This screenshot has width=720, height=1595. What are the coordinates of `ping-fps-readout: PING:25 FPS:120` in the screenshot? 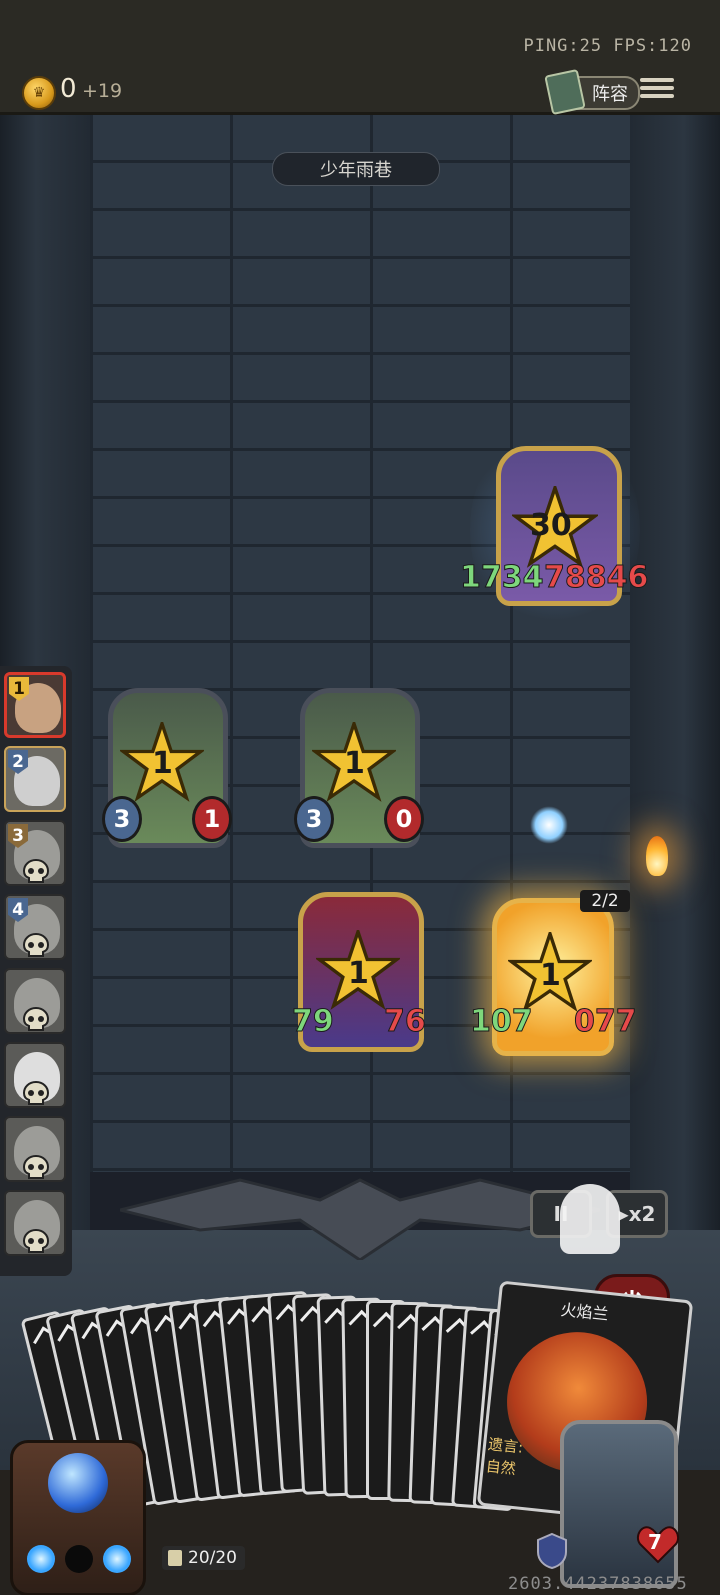 It's located at (607, 46).